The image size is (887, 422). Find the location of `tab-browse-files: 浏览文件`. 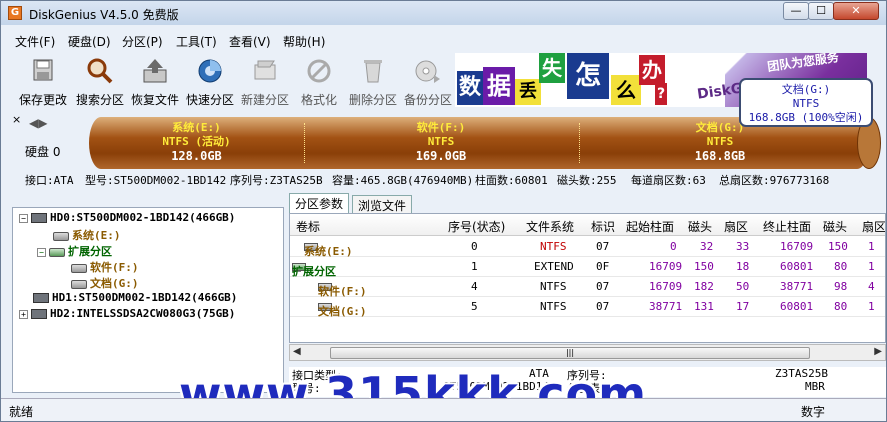

tab-browse-files: 浏览文件 is located at coordinates (382, 204).